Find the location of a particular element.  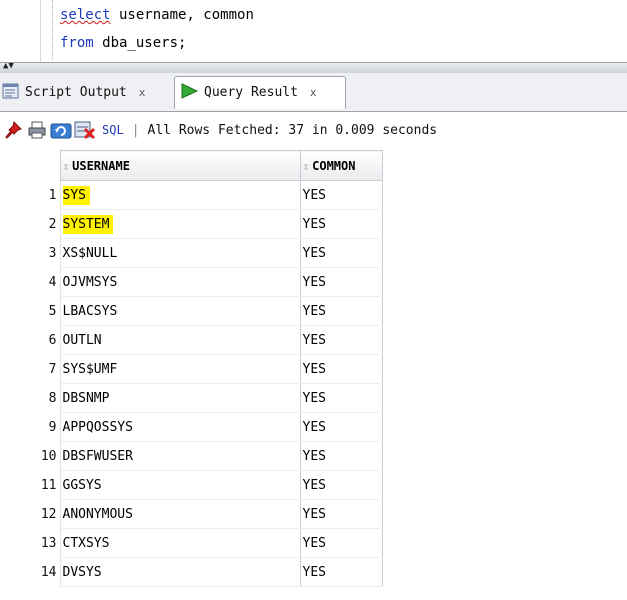

row-number: 2 is located at coordinates (30, 224).